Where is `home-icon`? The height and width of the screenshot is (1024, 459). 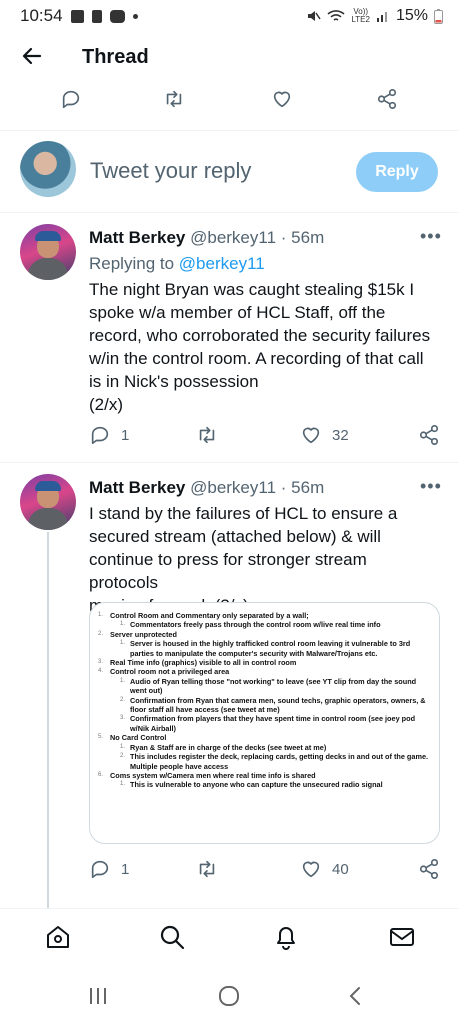
home-icon is located at coordinates (58, 937).